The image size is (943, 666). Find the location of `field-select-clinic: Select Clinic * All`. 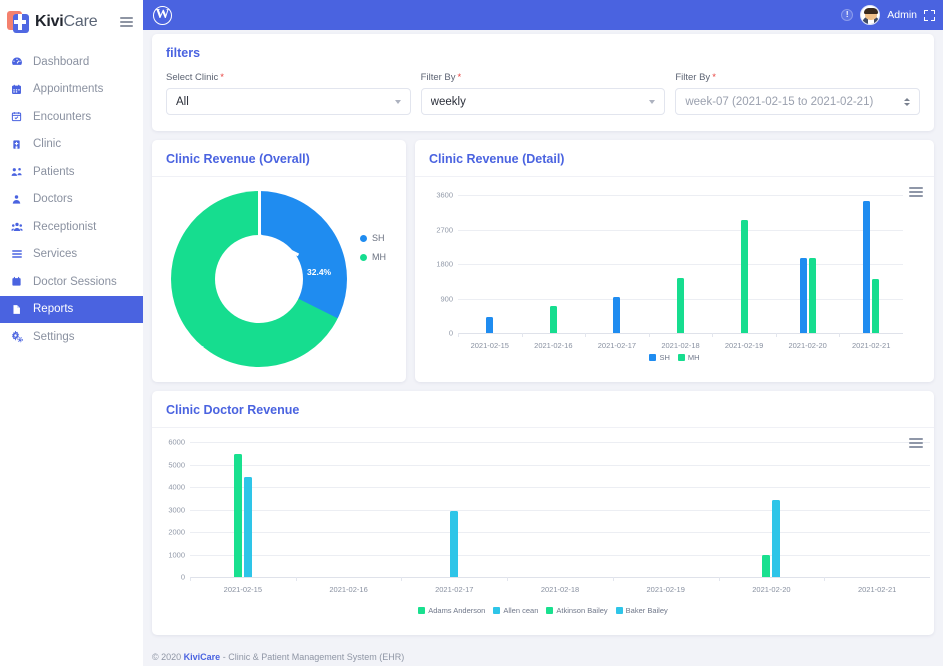

field-select-clinic: Select Clinic * All is located at coordinates (288, 93).